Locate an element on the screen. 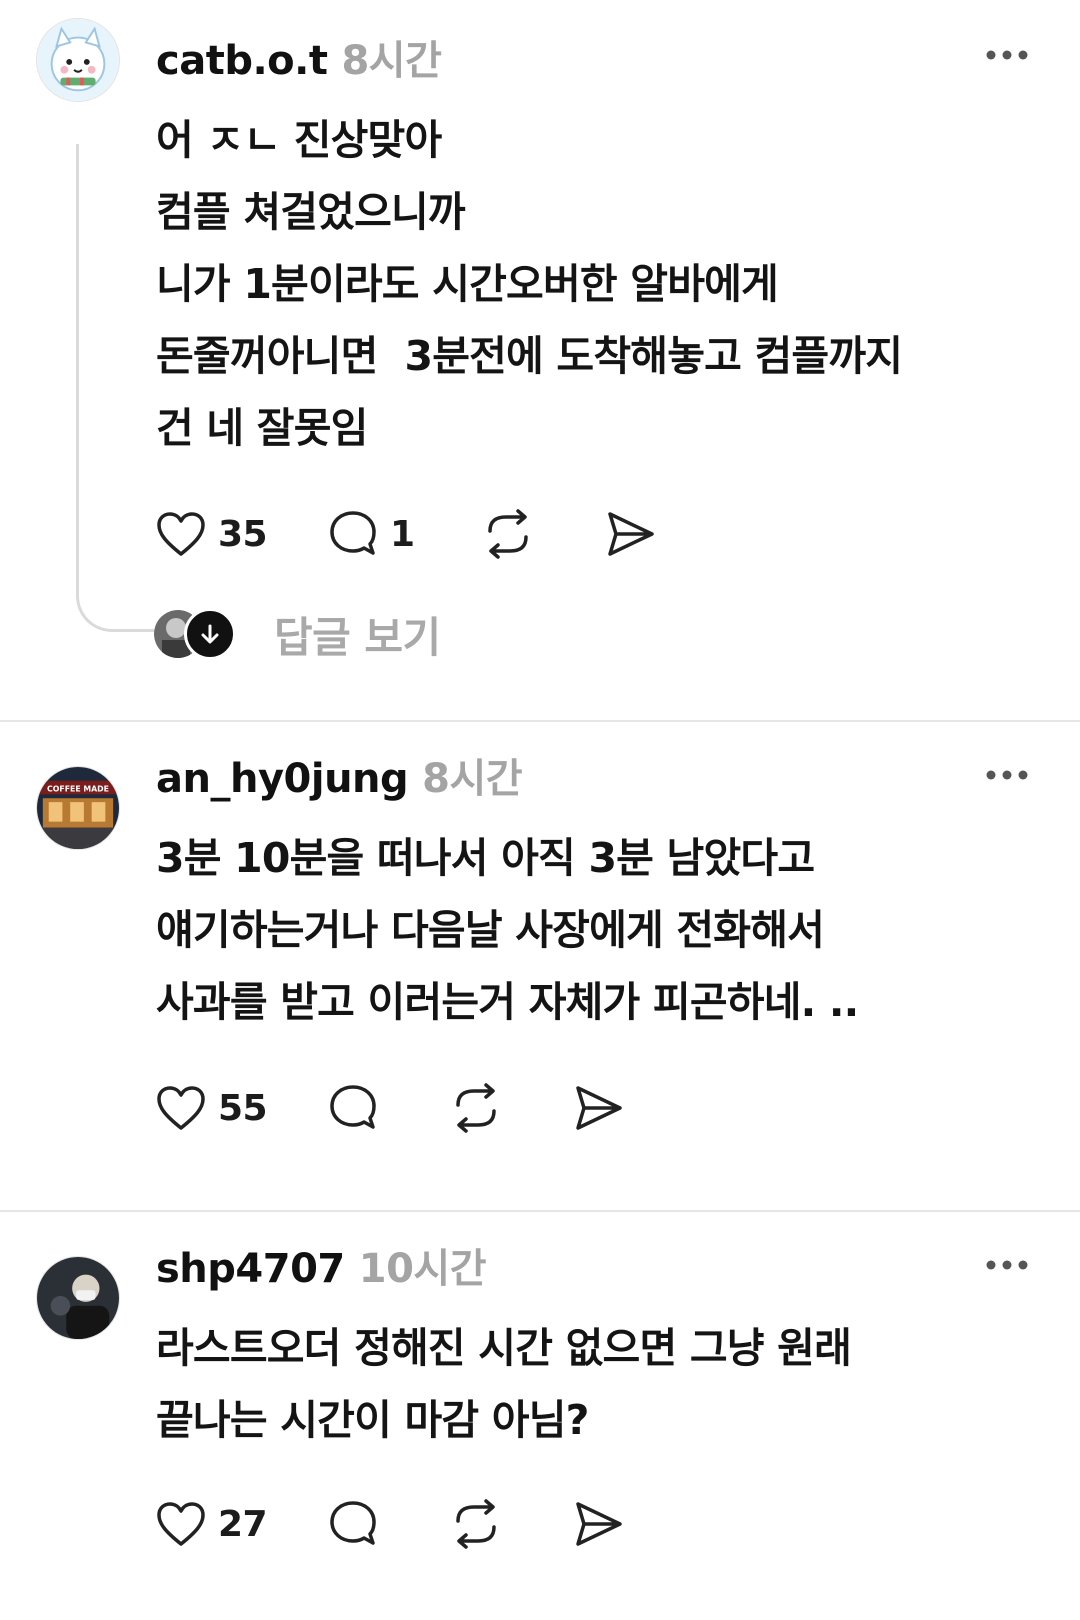 The height and width of the screenshot is (1620, 1080). thread-connector is located at coordinates (115, 613).